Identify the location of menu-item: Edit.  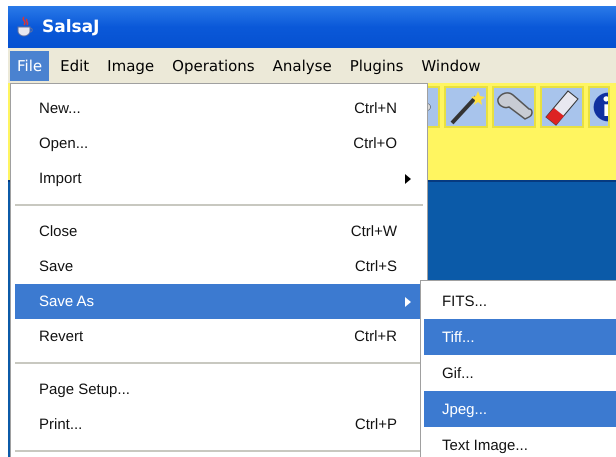
(74, 65).